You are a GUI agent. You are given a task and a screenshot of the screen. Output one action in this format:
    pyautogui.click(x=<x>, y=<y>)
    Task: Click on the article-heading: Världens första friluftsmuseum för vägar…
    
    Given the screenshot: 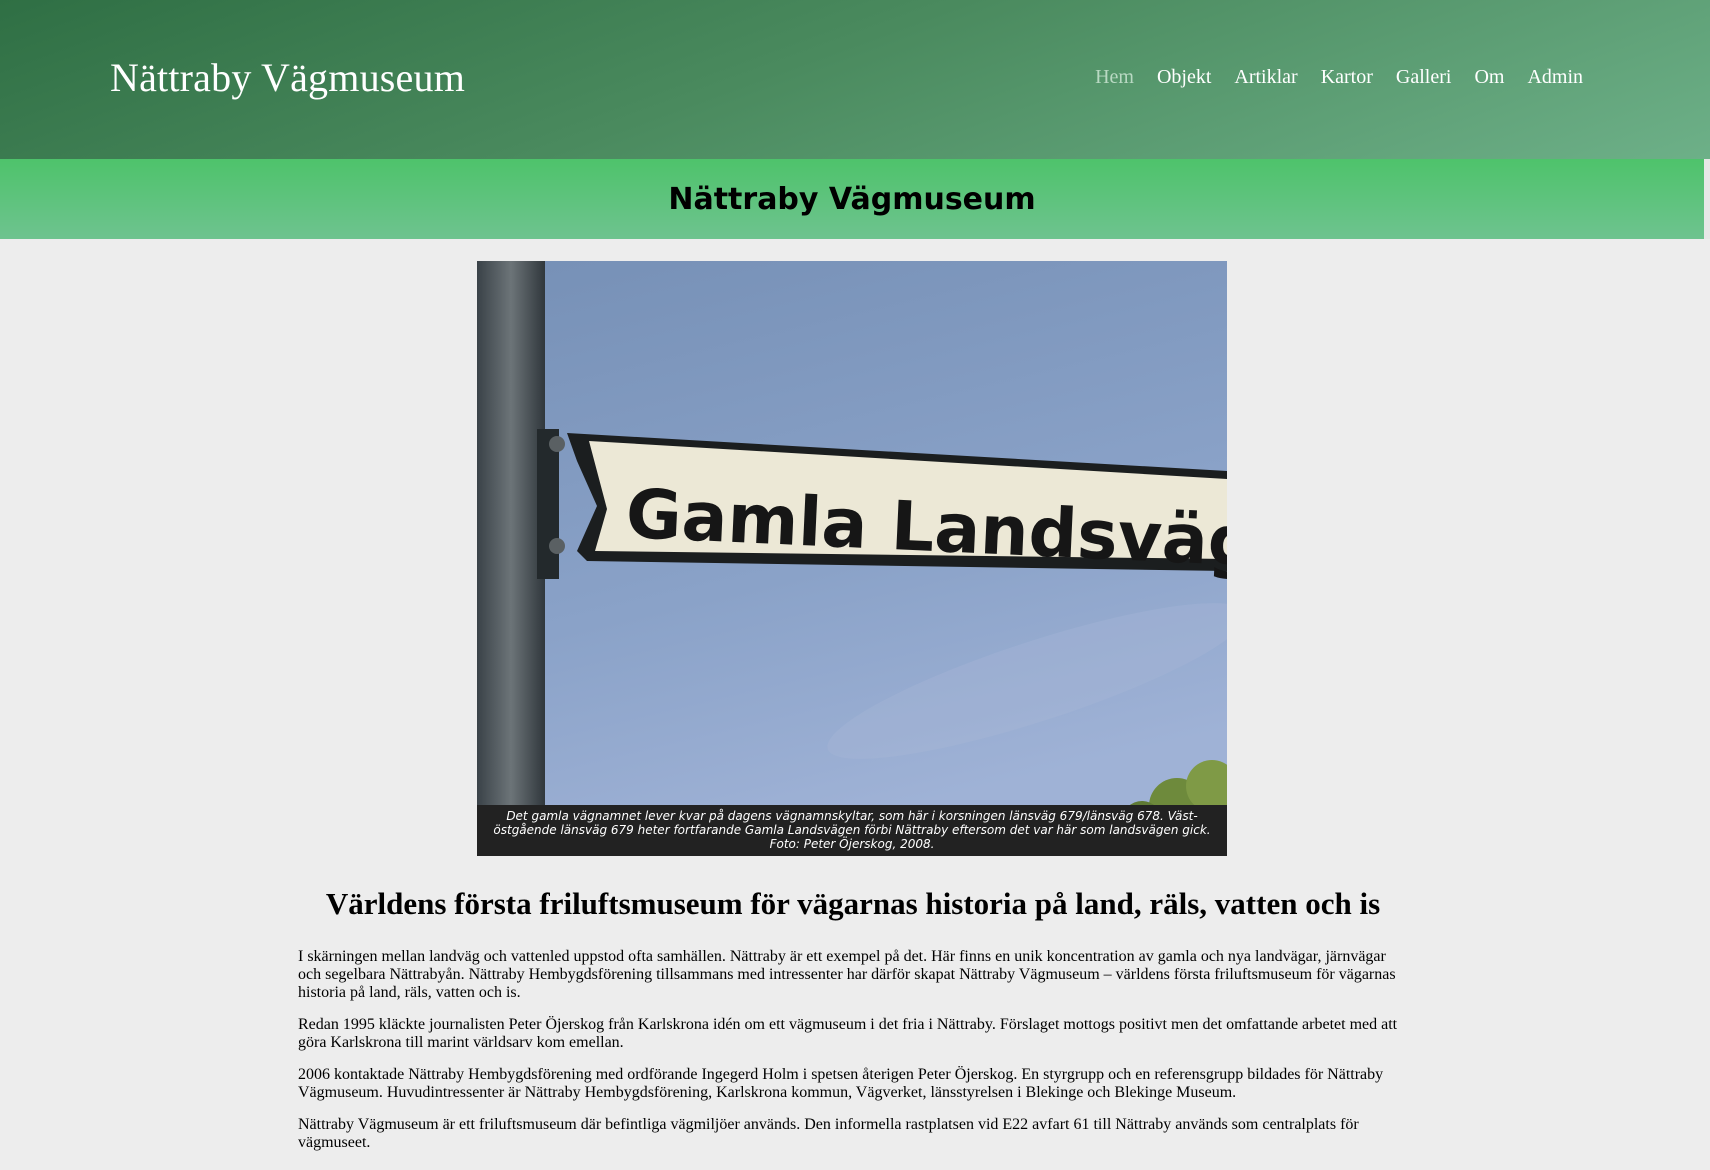 What is the action you would take?
    pyautogui.click(x=853, y=903)
    